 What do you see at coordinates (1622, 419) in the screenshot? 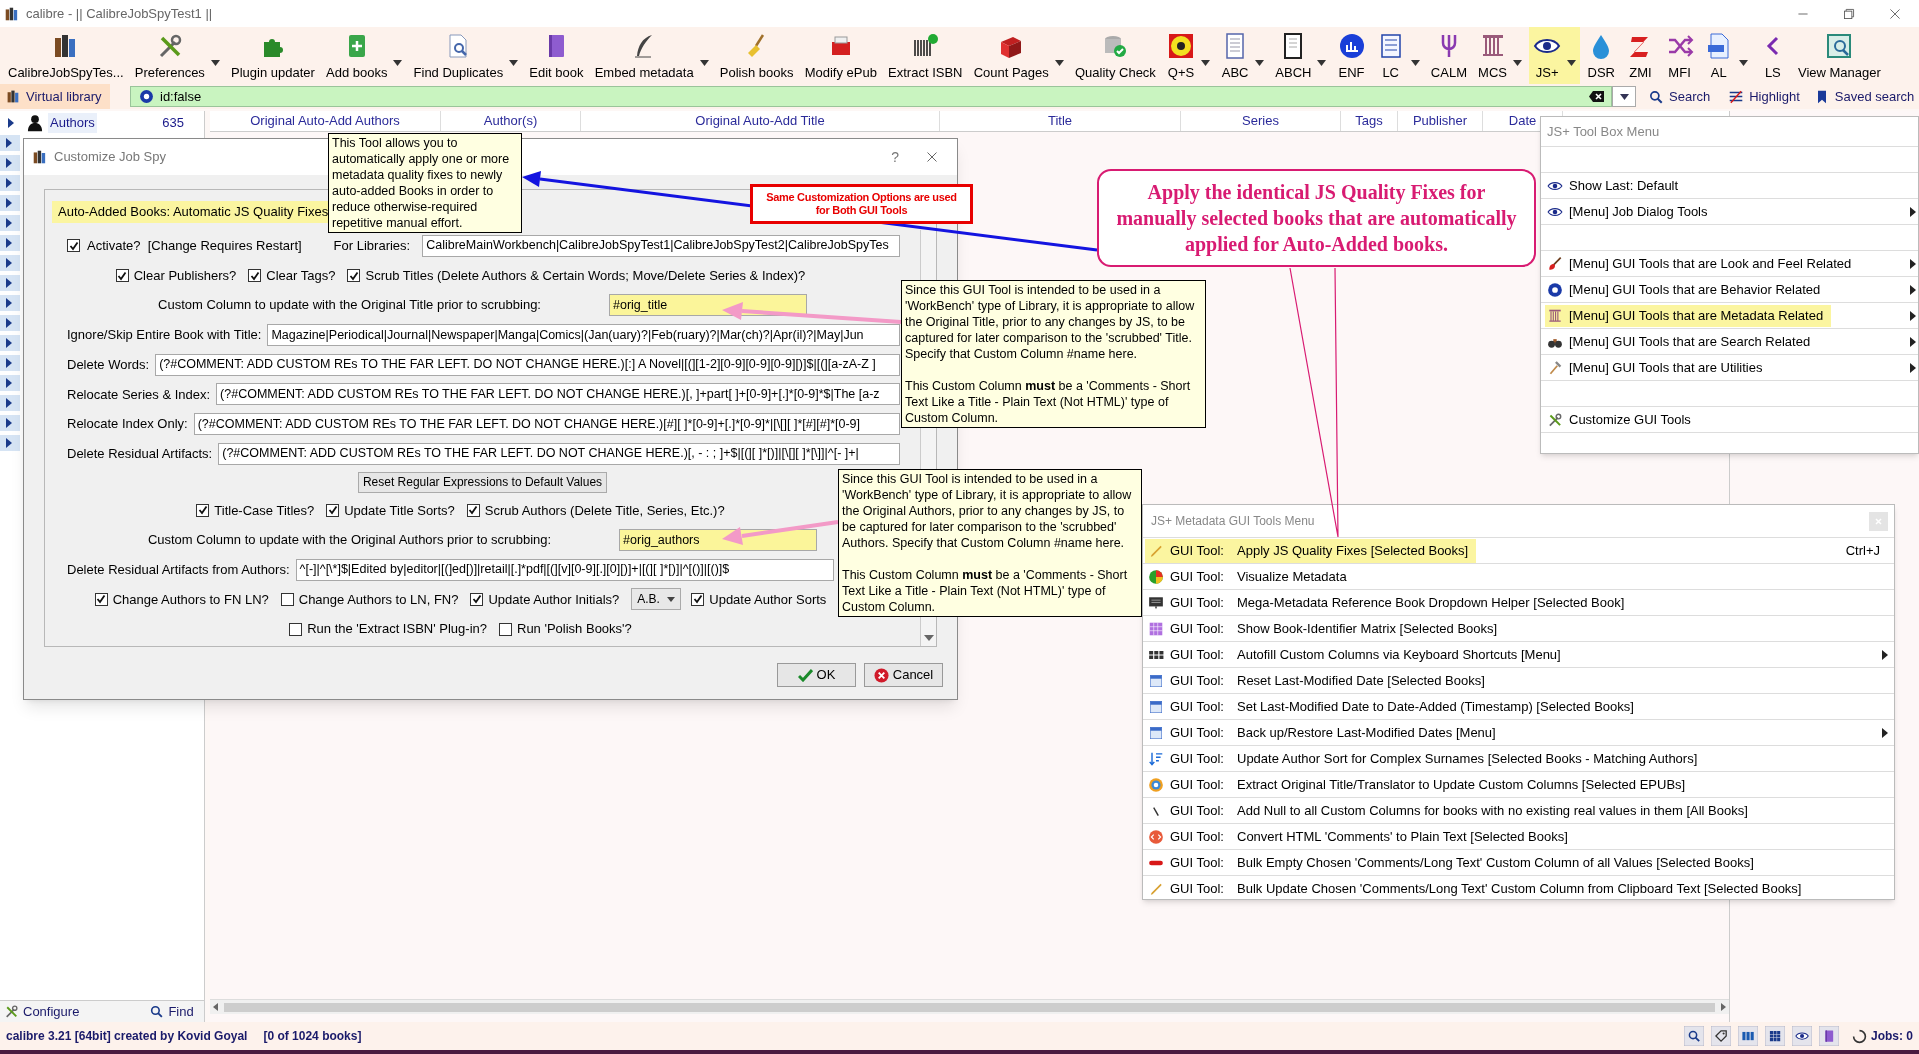
I see `menu-item: Customize GUI Tools` at bounding box center [1622, 419].